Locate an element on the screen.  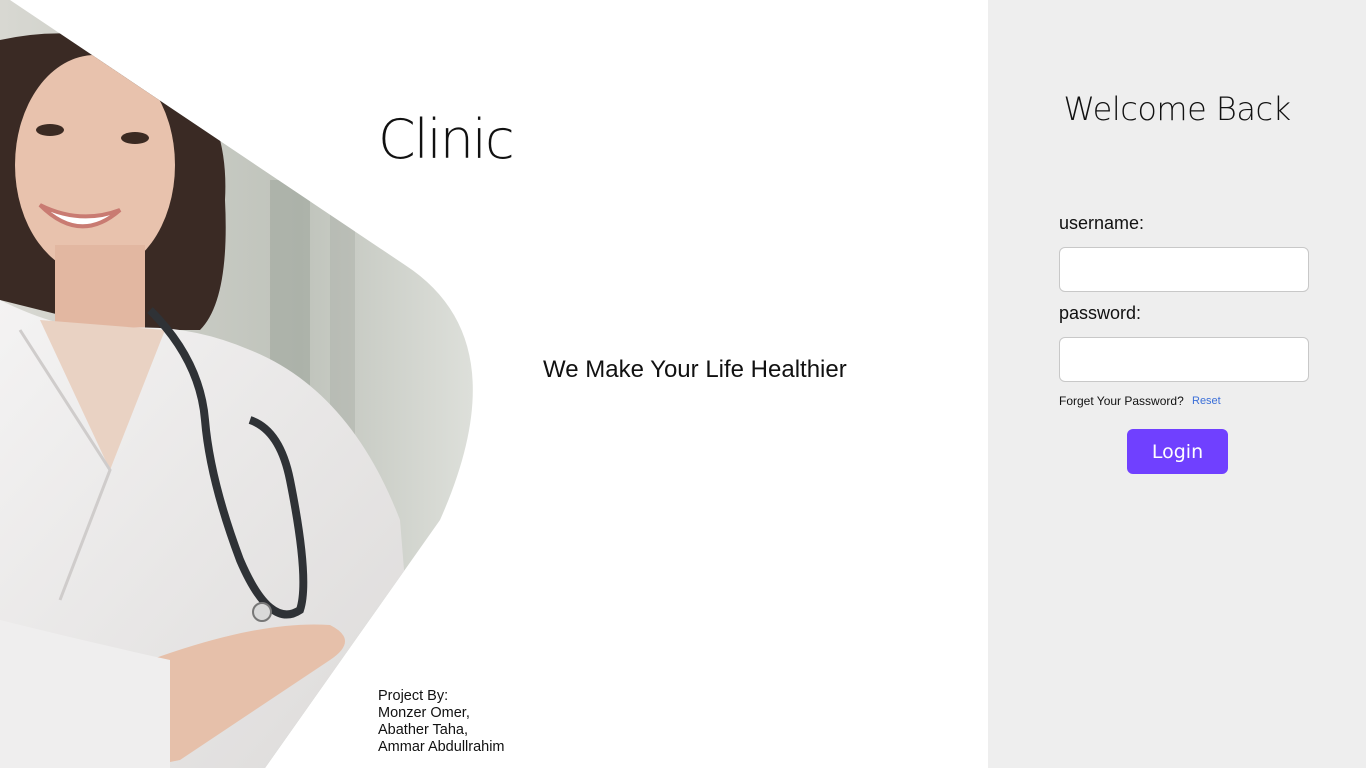
password-input is located at coordinates (1184, 359).